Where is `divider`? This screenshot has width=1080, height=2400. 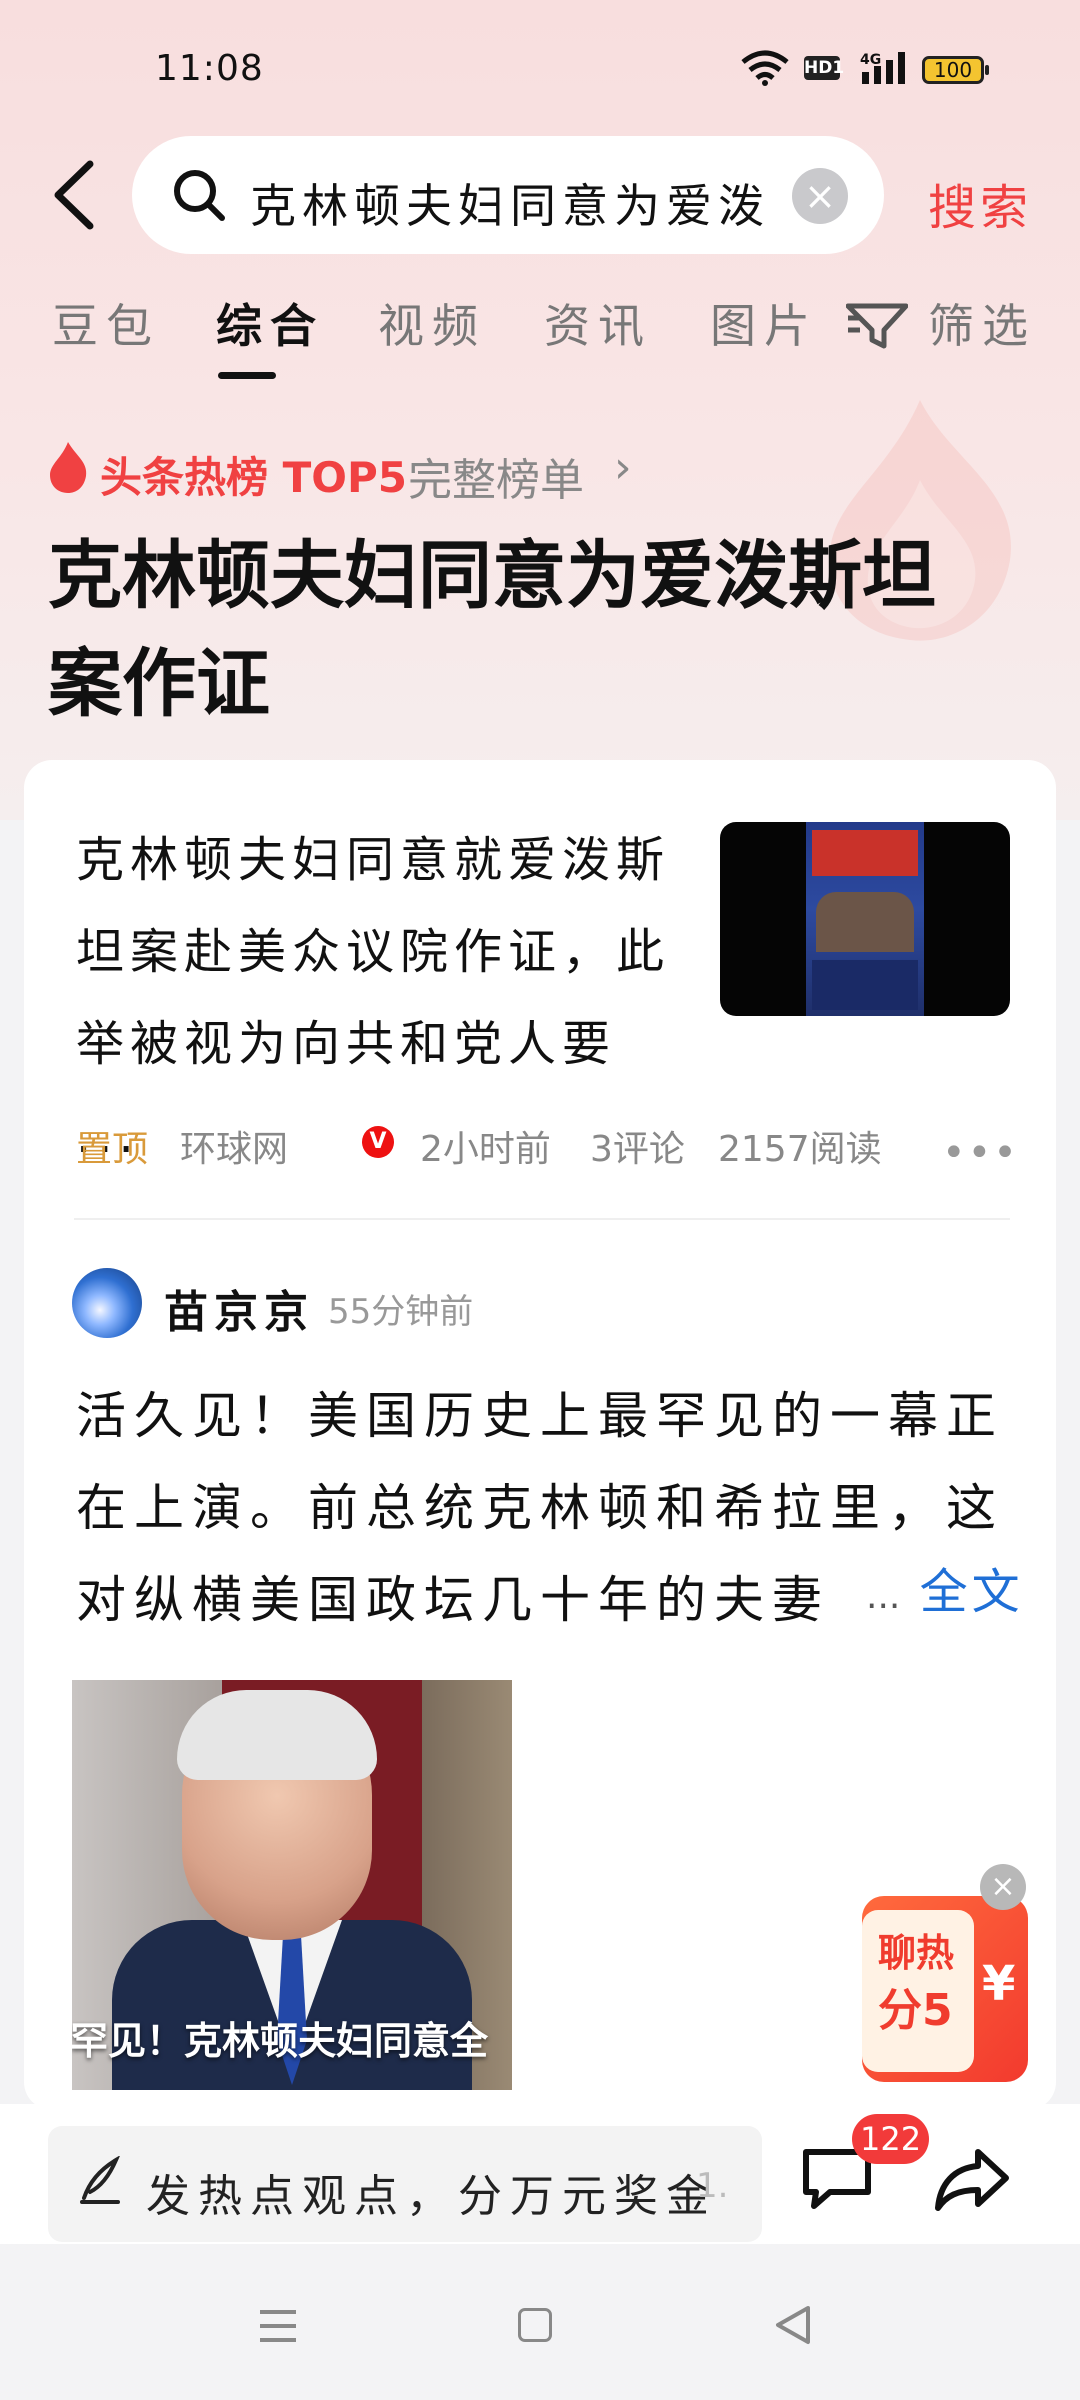
divider is located at coordinates (542, 1219).